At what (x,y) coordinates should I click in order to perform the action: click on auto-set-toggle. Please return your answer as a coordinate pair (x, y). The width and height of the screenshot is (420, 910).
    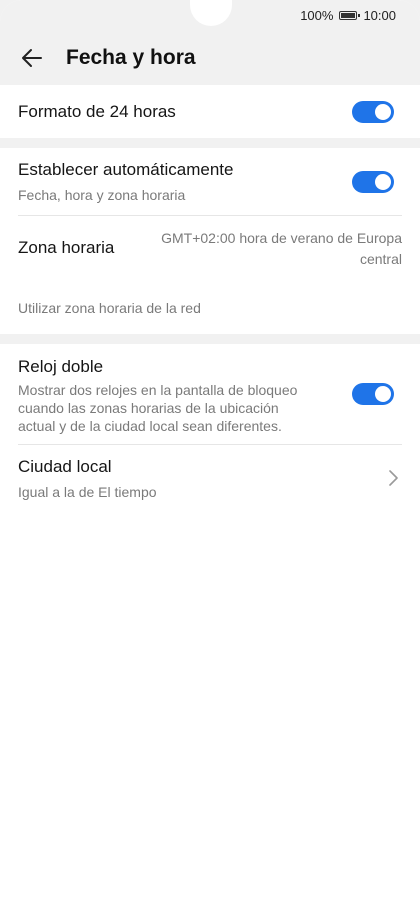
    Looking at the image, I should click on (373, 182).